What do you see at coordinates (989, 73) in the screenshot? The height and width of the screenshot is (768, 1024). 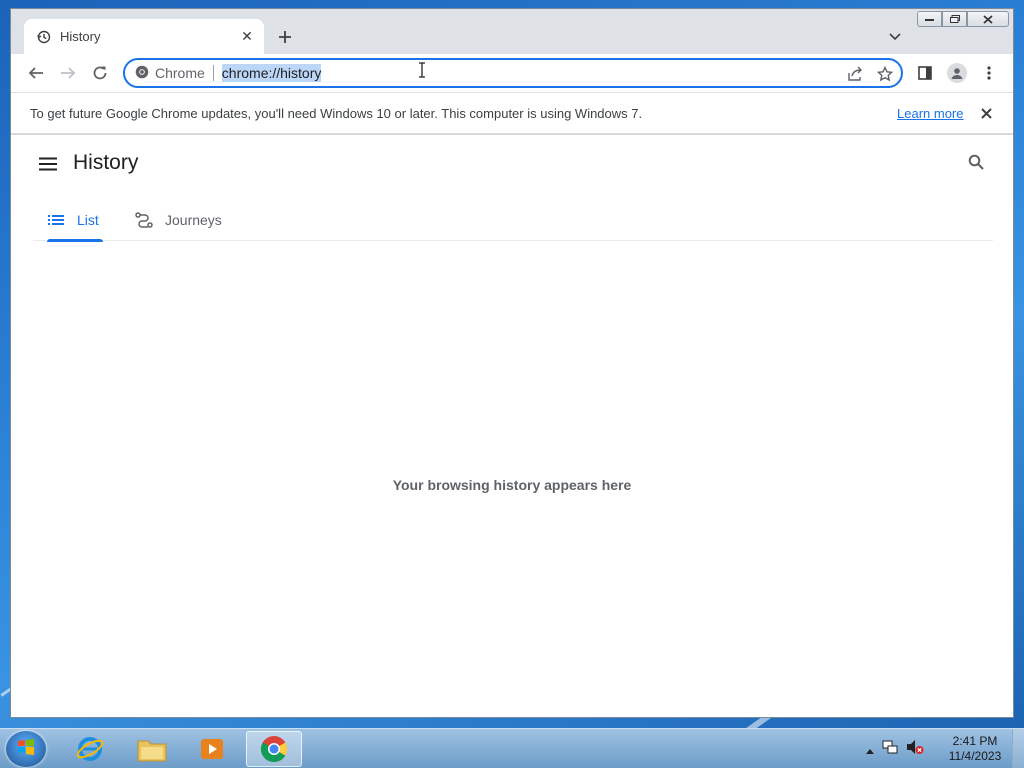 I see `more-menu-button` at bounding box center [989, 73].